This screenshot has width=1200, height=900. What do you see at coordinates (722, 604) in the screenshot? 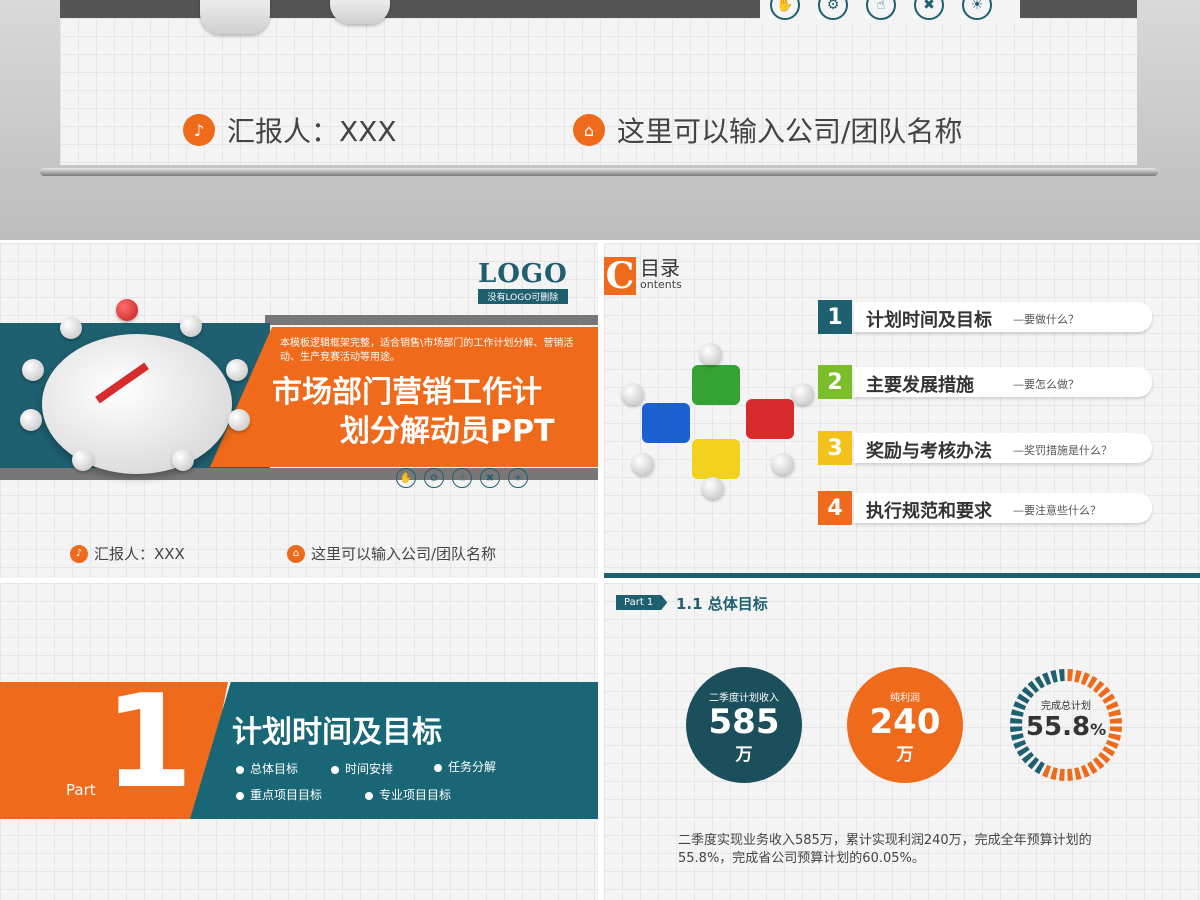
I see `goal-title: 1.1 总体目标` at bounding box center [722, 604].